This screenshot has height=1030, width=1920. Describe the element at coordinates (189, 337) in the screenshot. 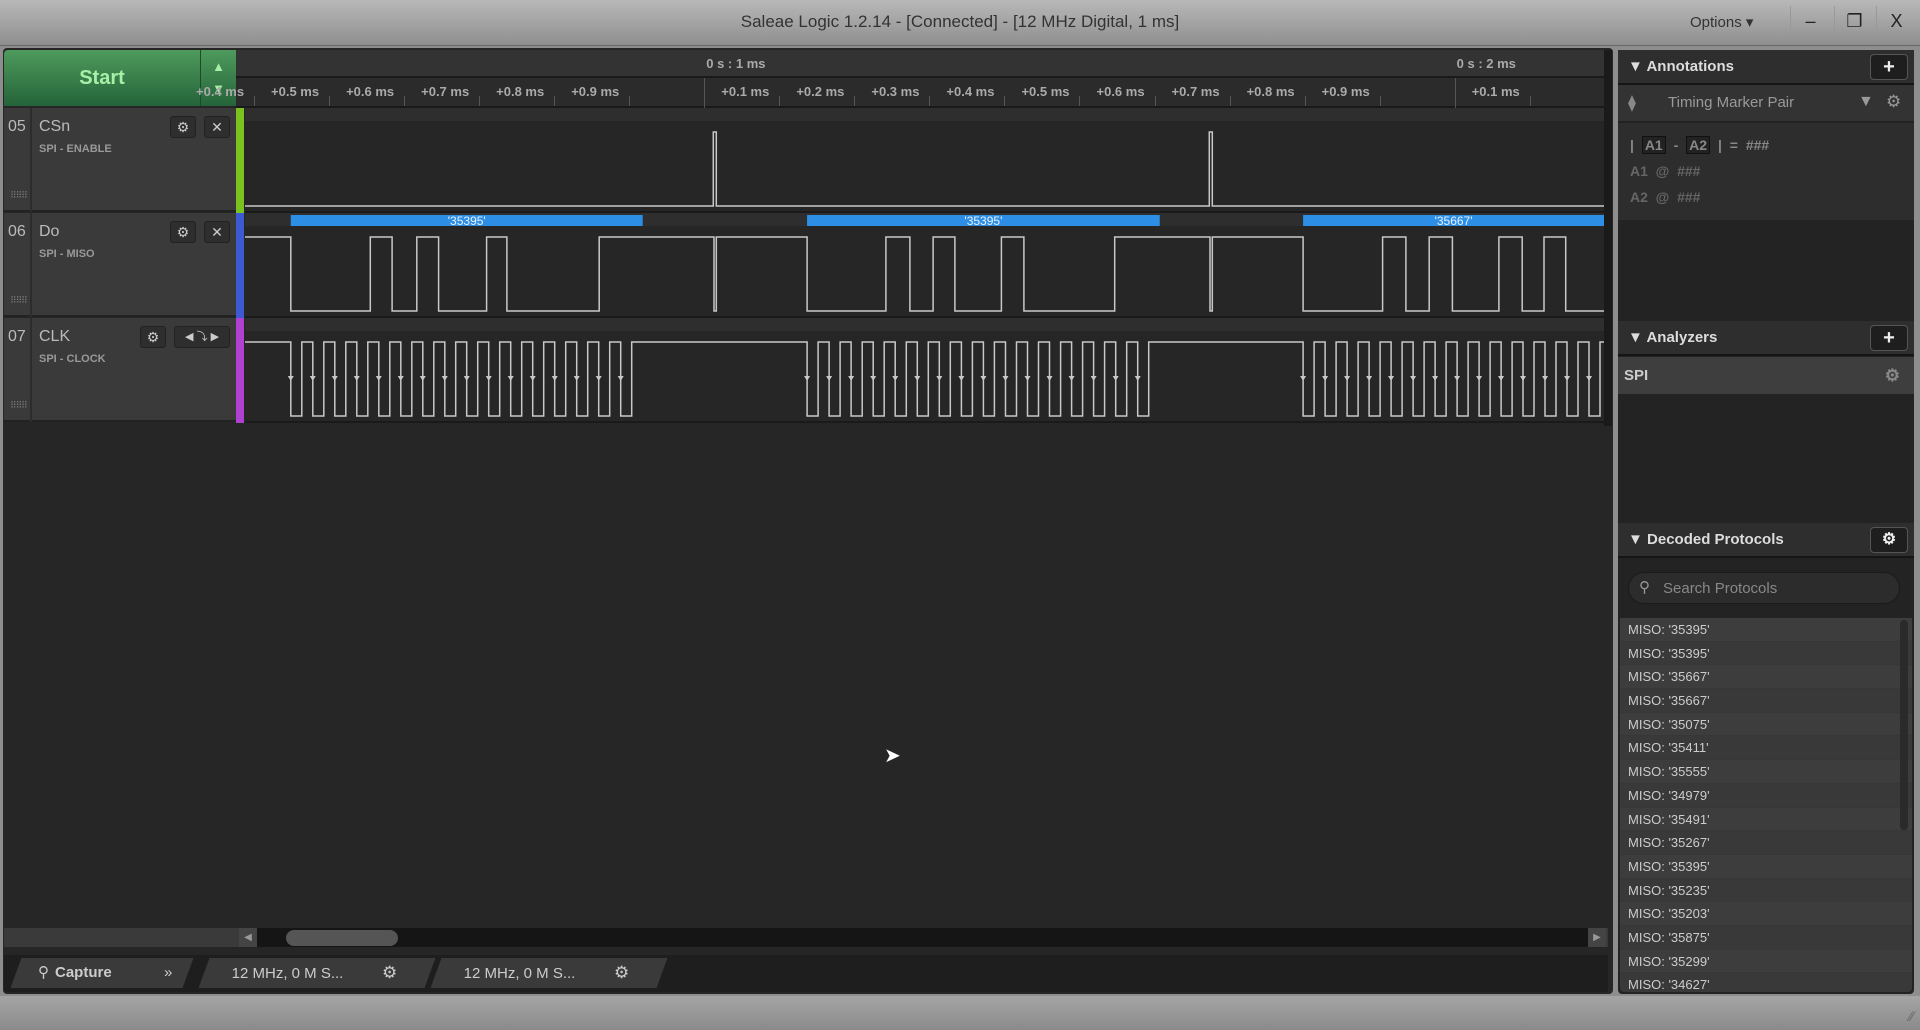

I see `trigger-prev-icon: ◀` at that location.